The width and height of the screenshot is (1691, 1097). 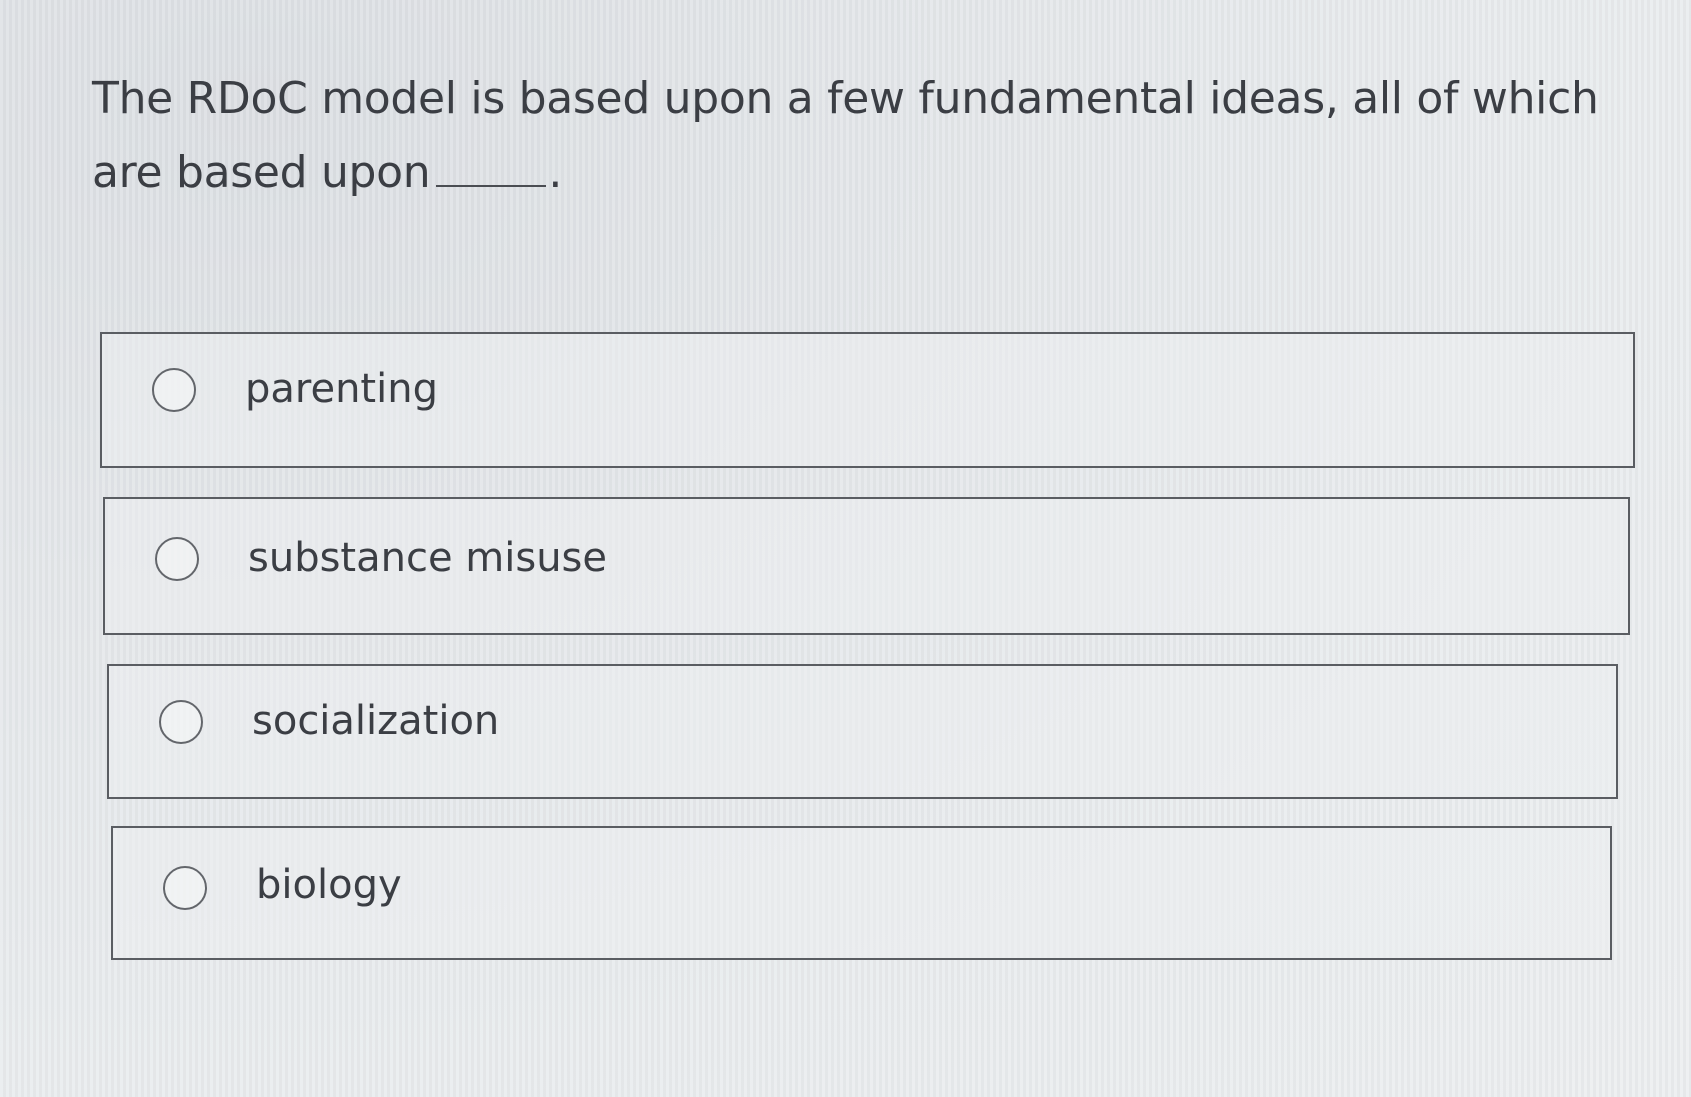 I want to click on option-parenting: parenting, so click(x=867, y=400).